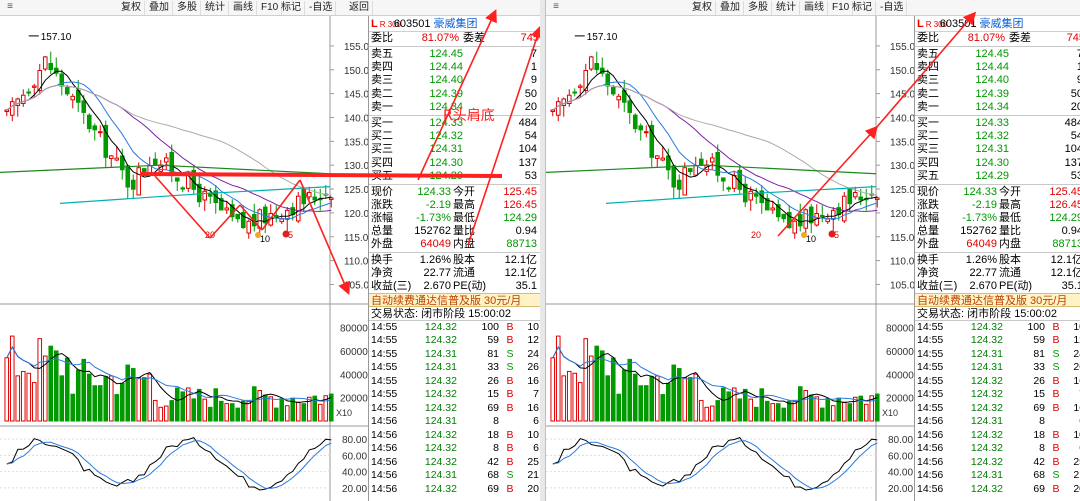  I want to click on ask-label: 卖三, so click(928, 80).